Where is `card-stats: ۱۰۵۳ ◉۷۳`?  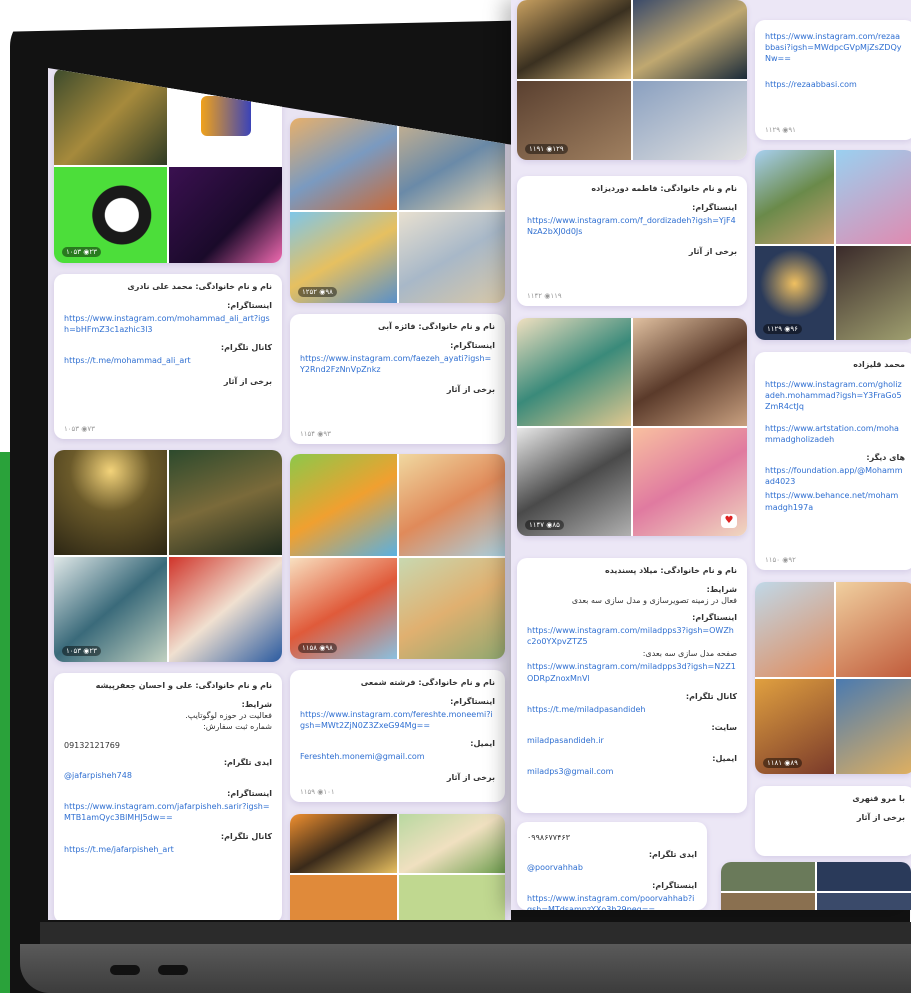 card-stats: ۱۰۵۳ ◉۷۳ is located at coordinates (79, 429).